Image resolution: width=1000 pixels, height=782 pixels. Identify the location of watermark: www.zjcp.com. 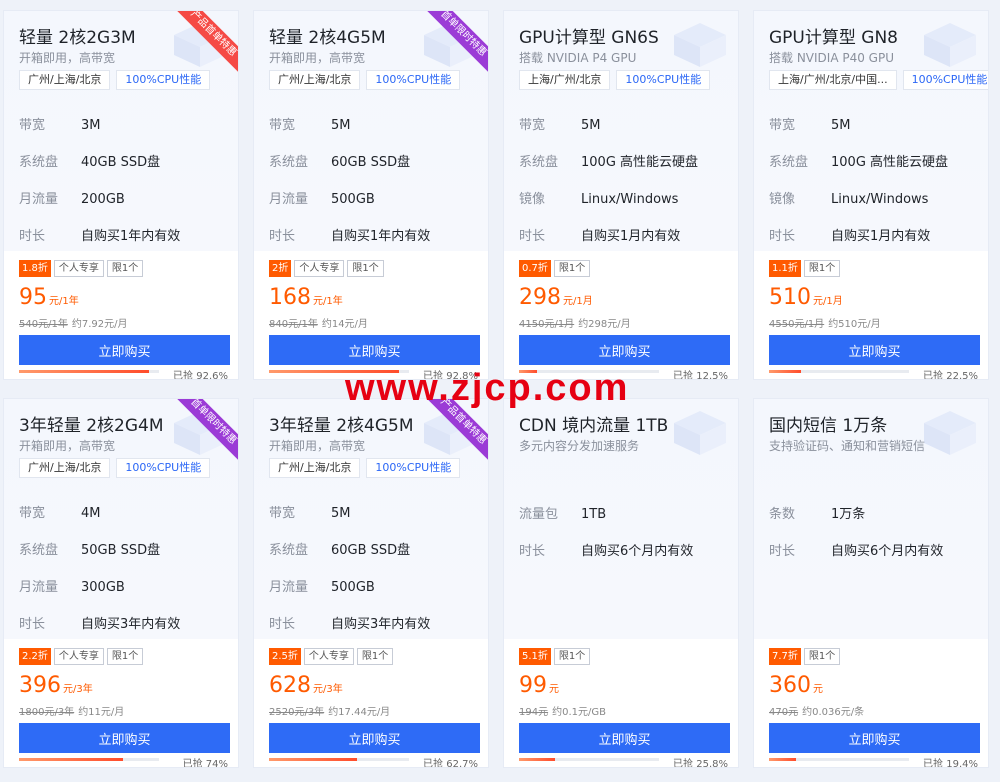
(487, 388).